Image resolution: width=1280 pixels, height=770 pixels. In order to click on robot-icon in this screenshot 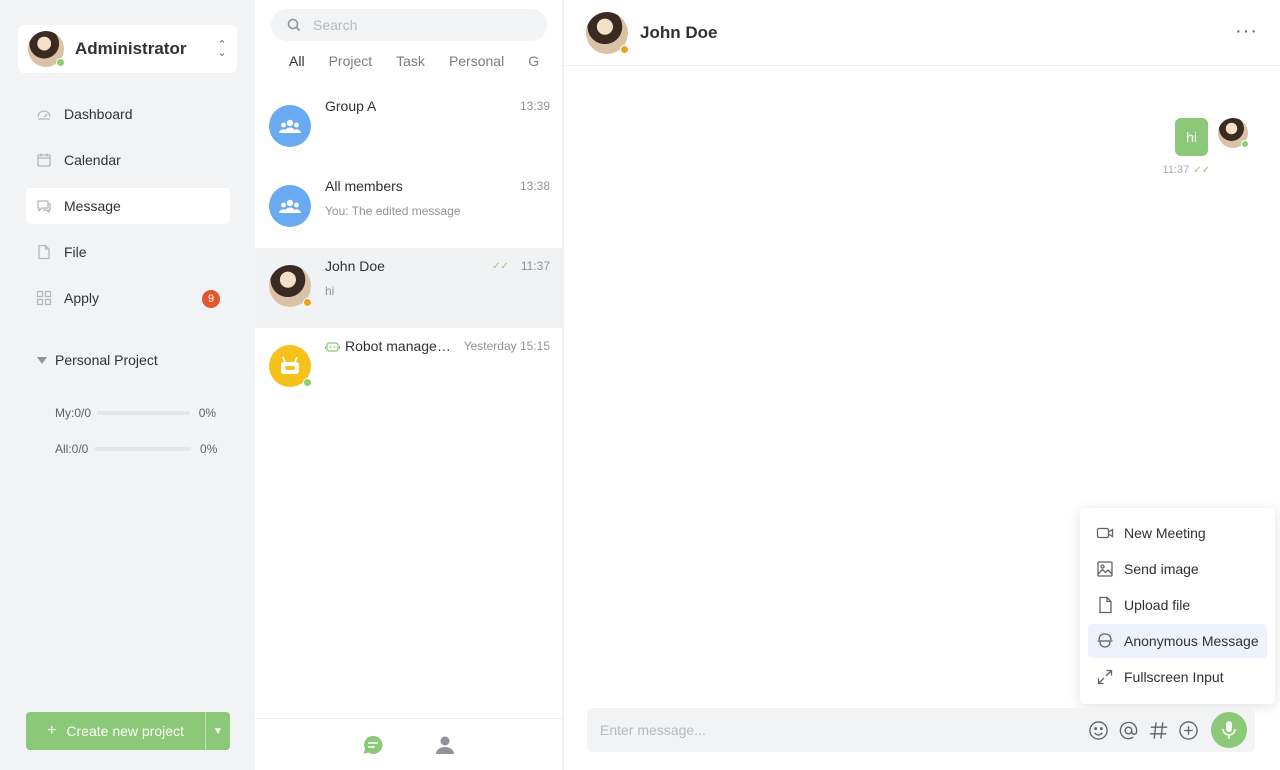, I will do `click(290, 365)`.